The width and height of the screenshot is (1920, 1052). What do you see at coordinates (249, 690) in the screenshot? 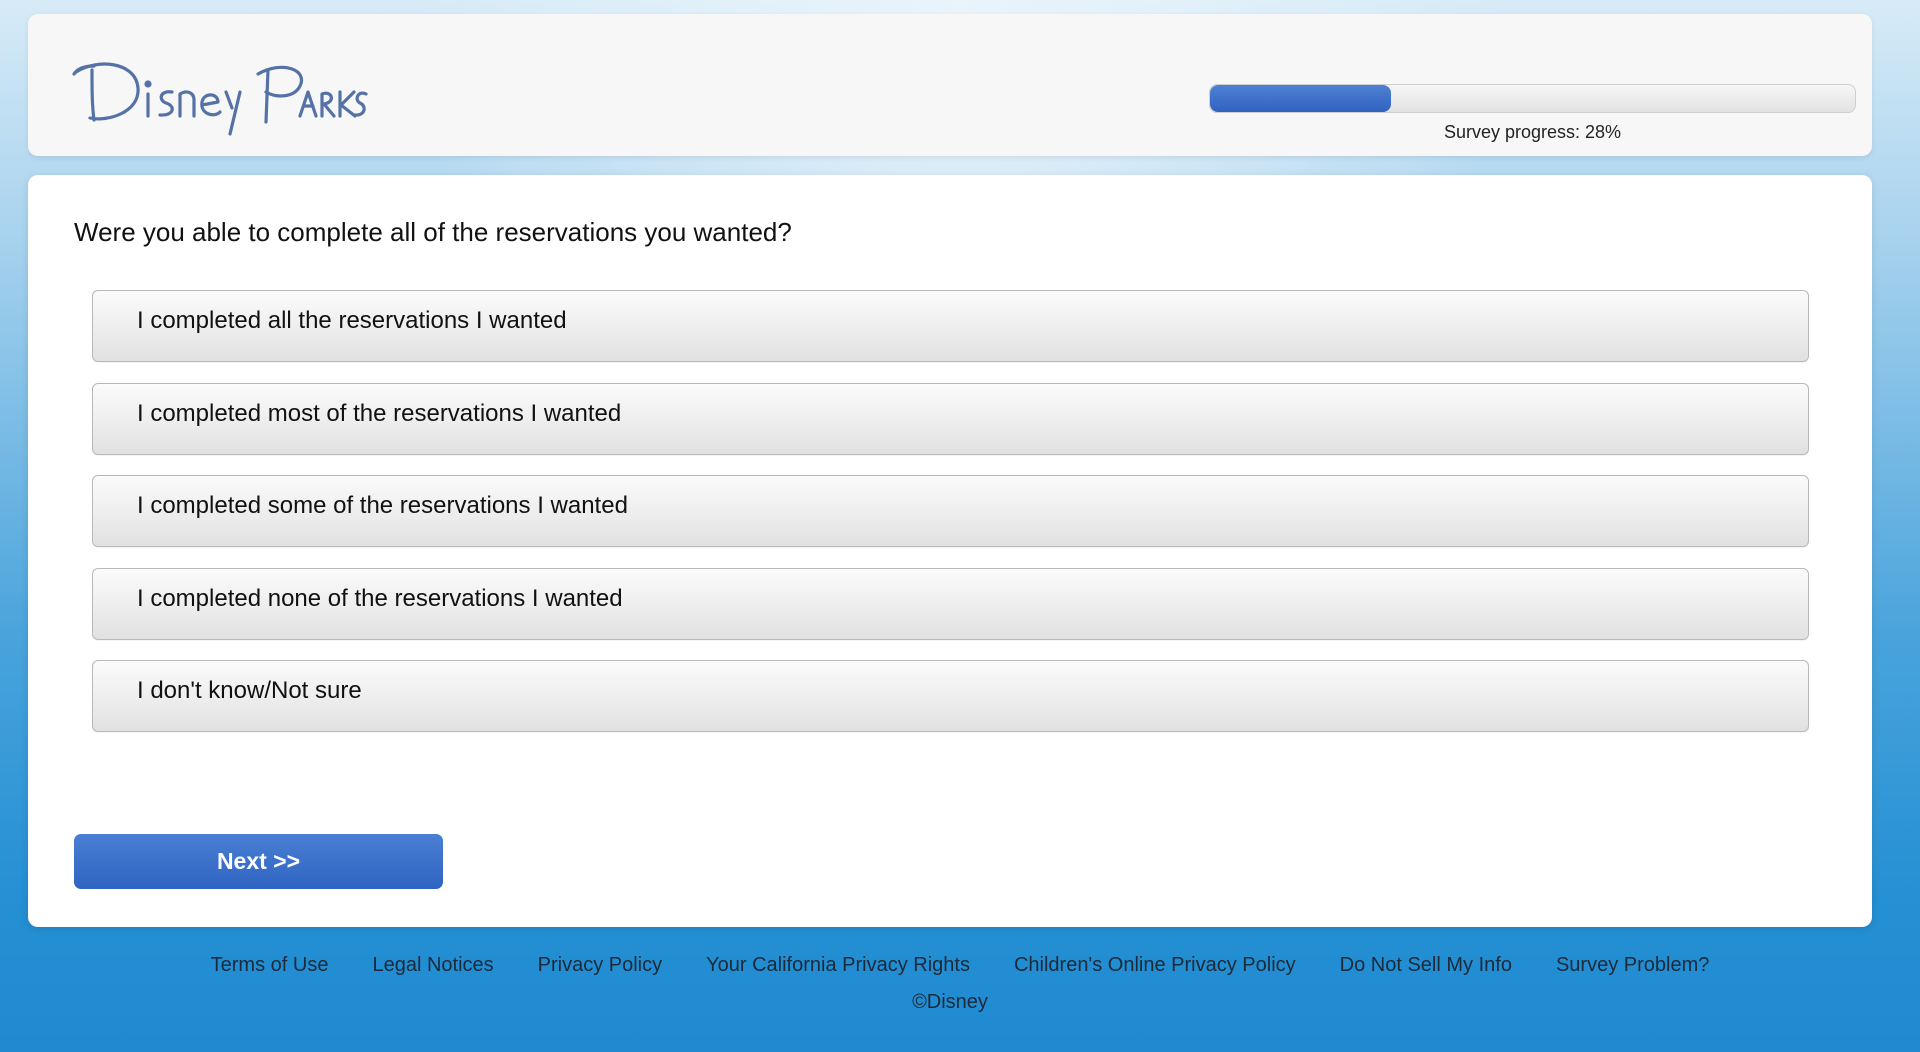
I see `answer-option-label: I don't know/Not sure` at bounding box center [249, 690].